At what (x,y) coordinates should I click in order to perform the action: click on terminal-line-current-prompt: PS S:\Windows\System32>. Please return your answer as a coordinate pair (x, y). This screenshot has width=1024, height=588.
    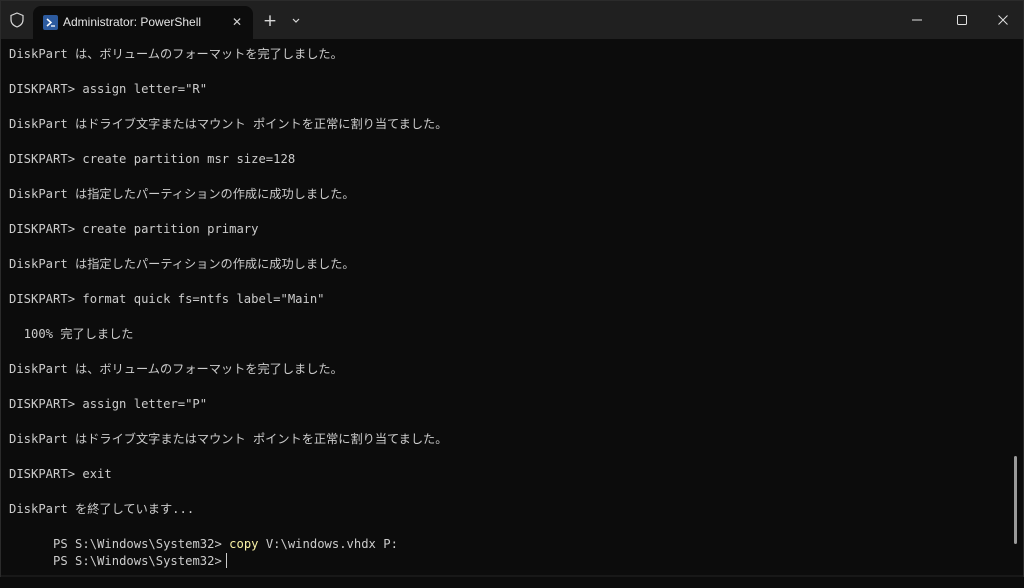
    Looking at the image, I should click on (118, 551).